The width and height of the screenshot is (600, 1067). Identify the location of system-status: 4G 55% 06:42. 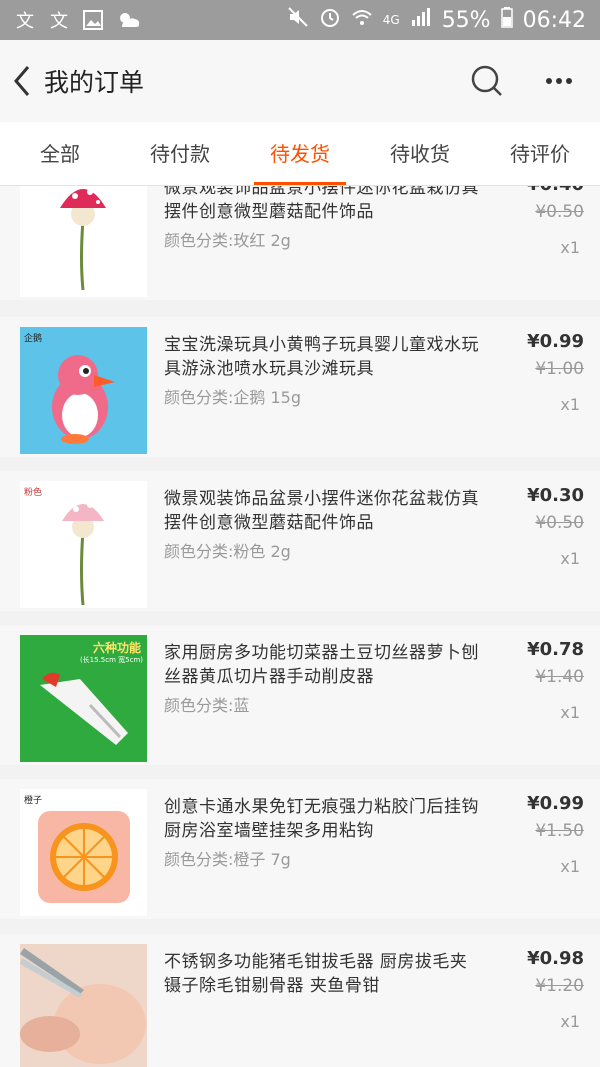
(436, 20).